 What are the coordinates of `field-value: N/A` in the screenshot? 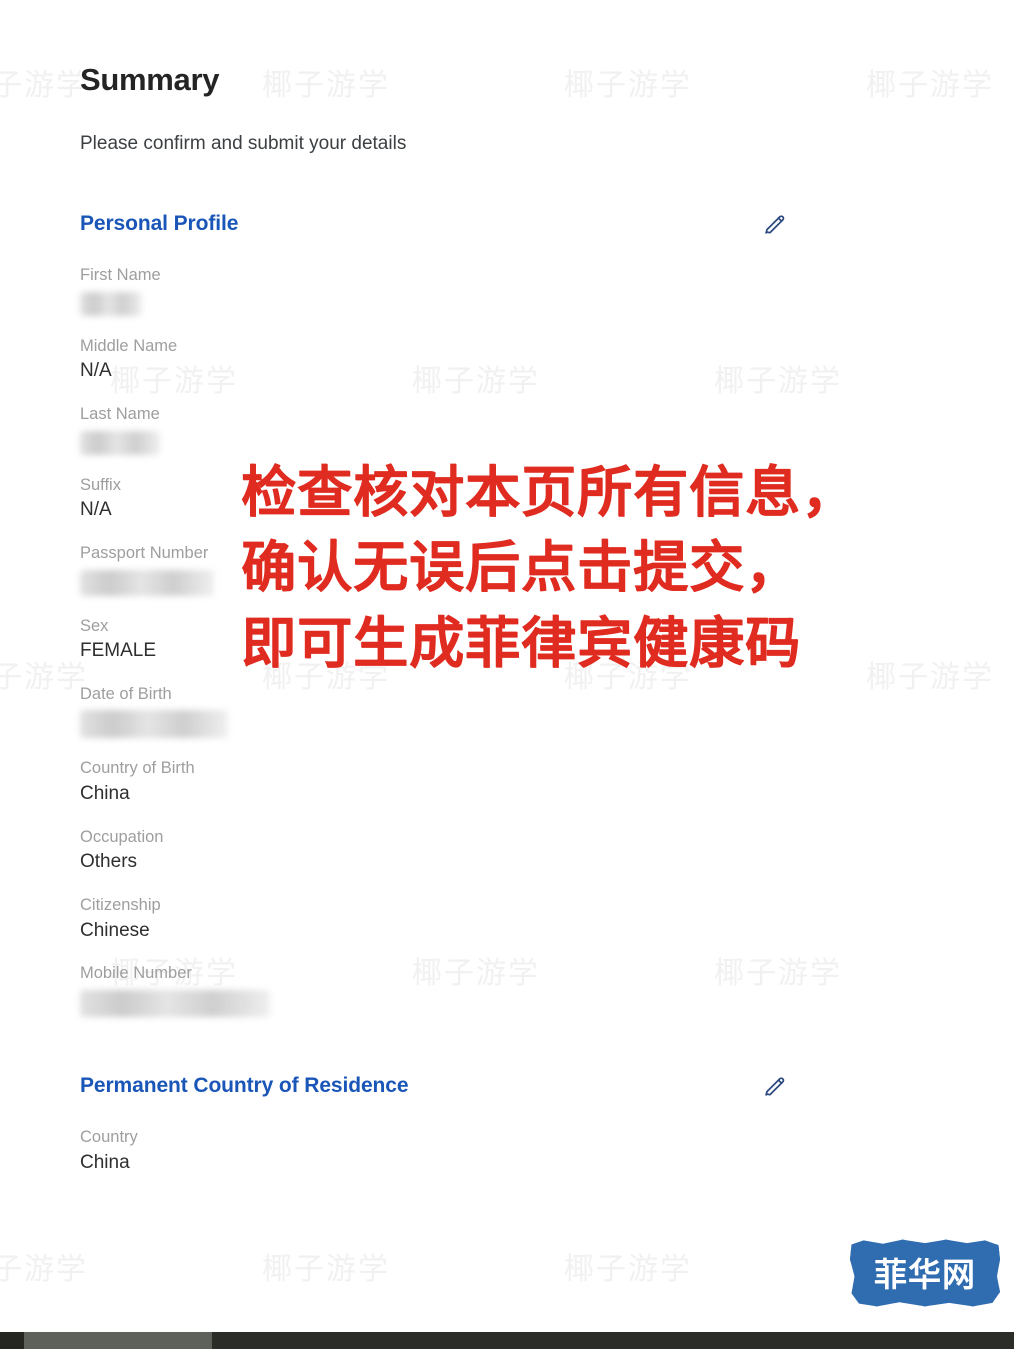 It's located at (96, 371).